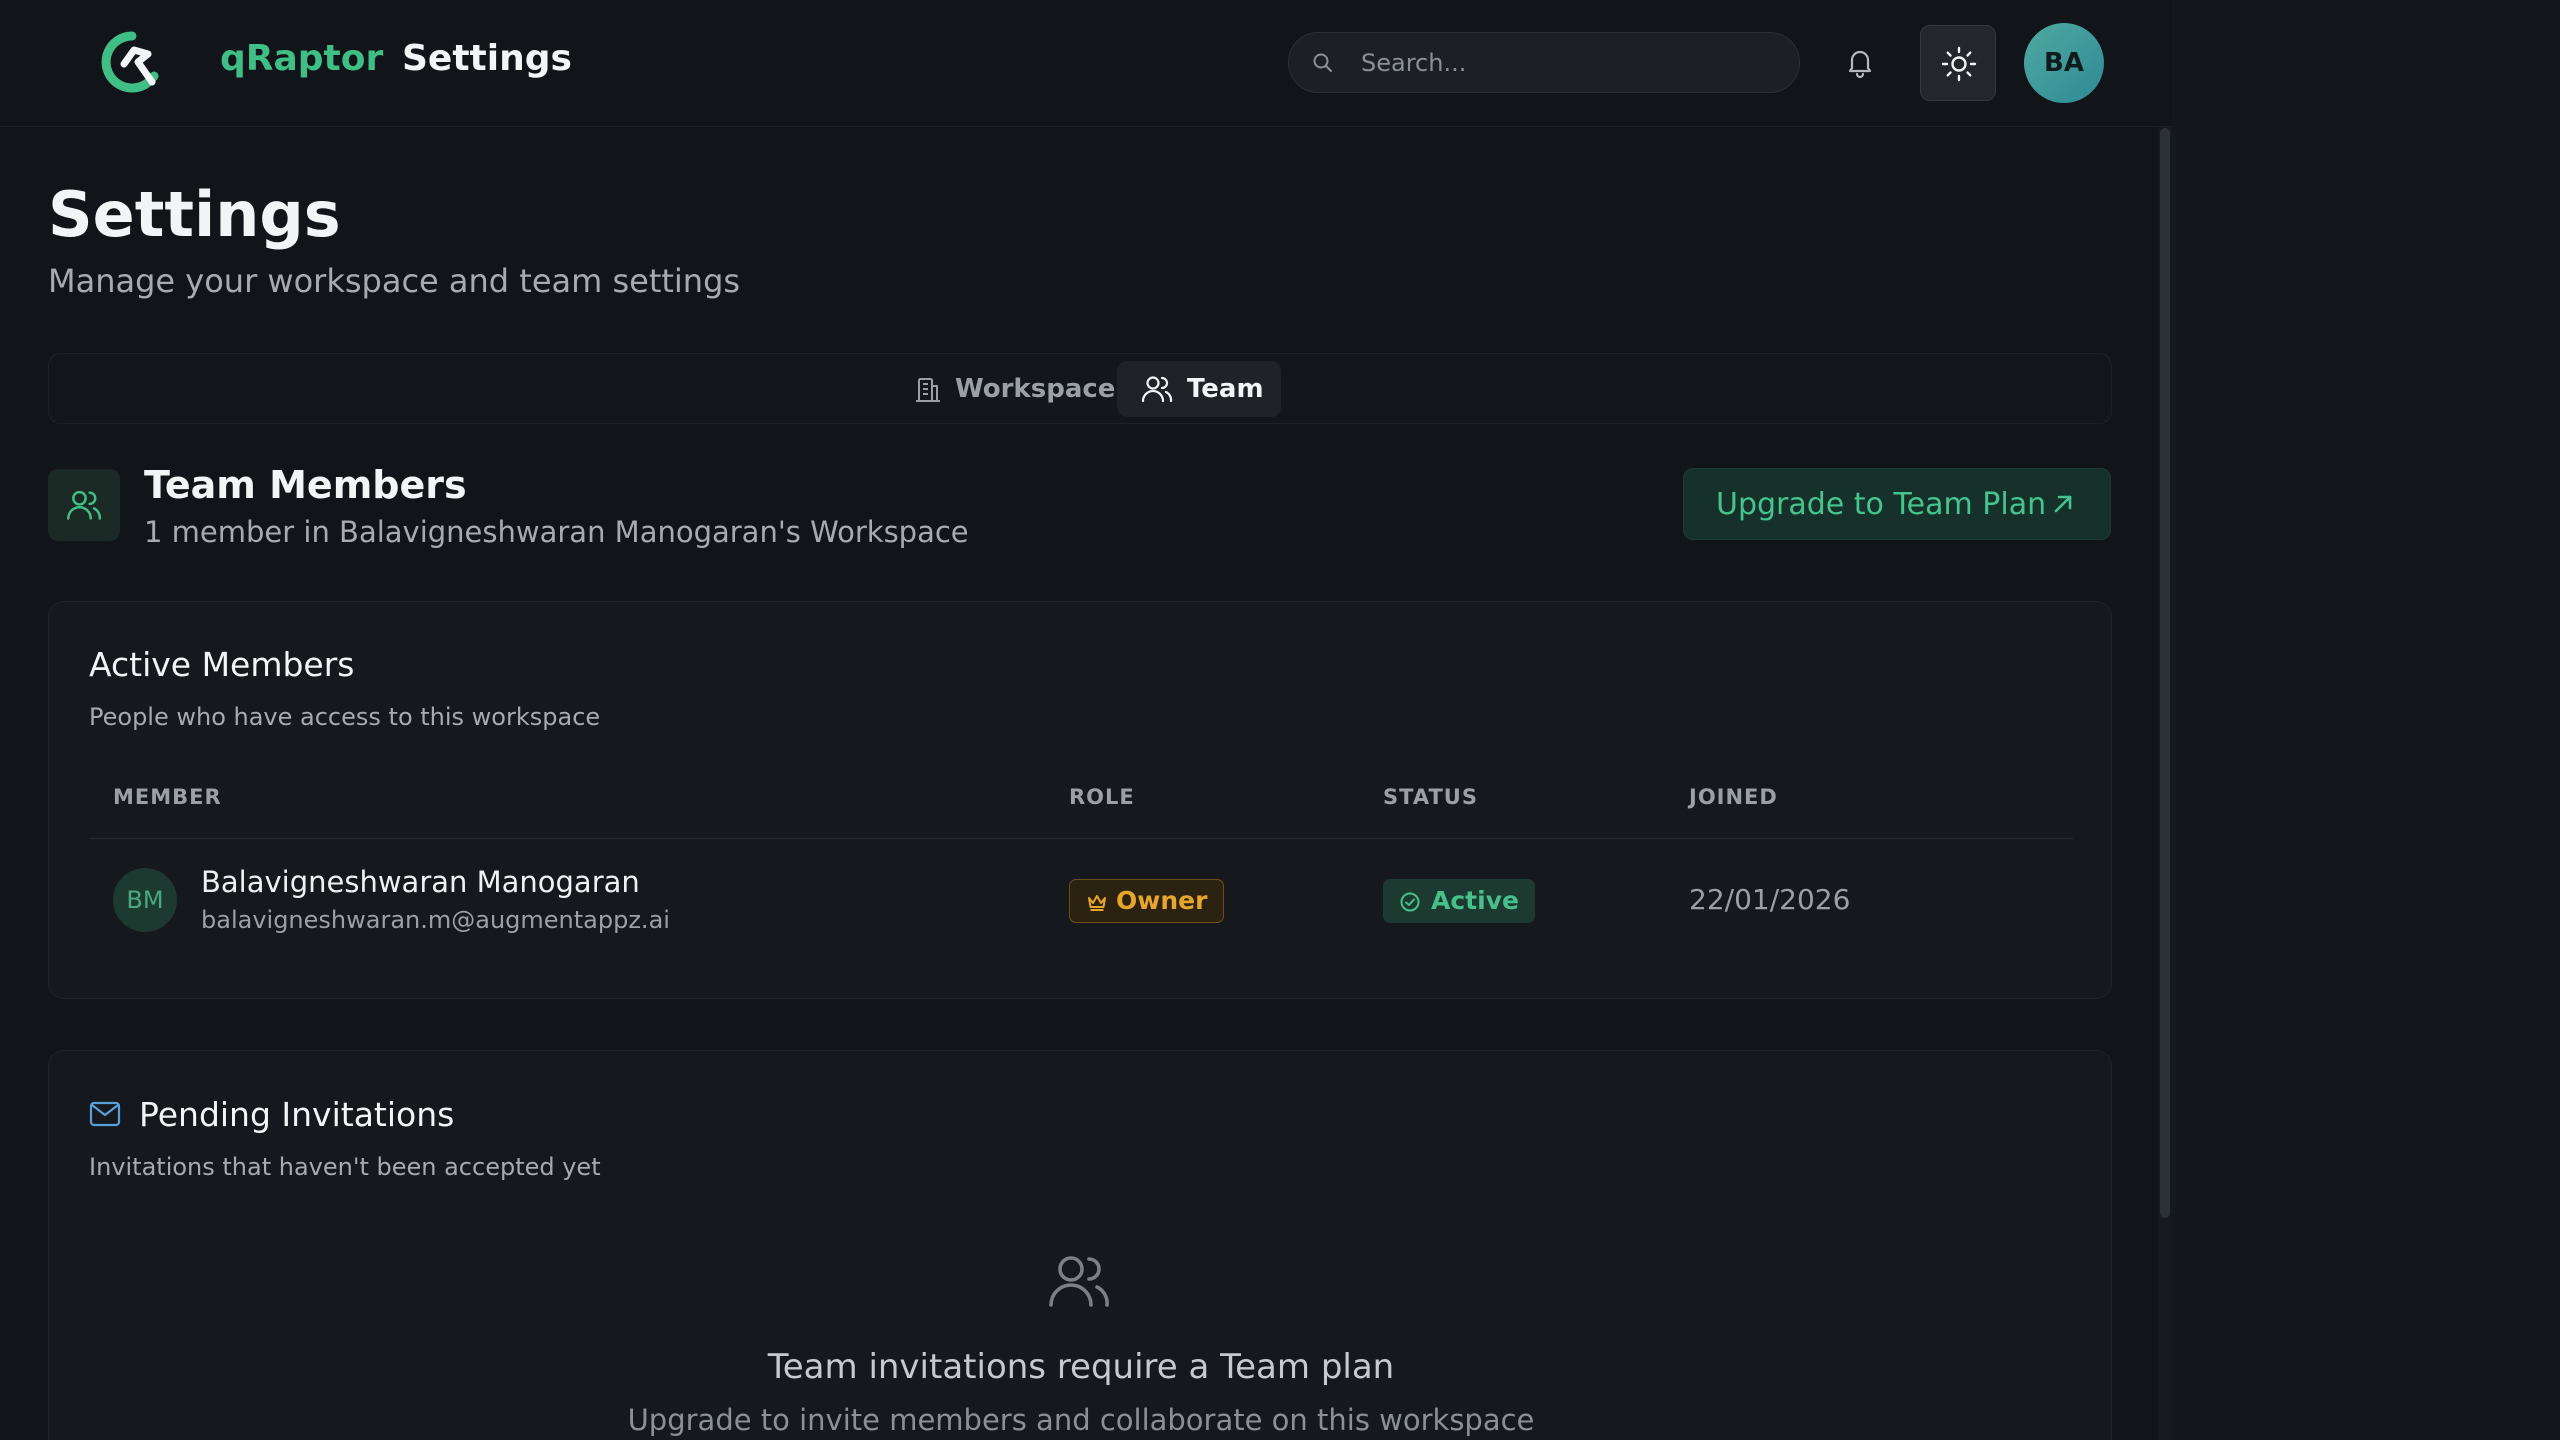 This screenshot has width=2560, height=1440. I want to click on qraptor-logo-icon, so click(132, 62).